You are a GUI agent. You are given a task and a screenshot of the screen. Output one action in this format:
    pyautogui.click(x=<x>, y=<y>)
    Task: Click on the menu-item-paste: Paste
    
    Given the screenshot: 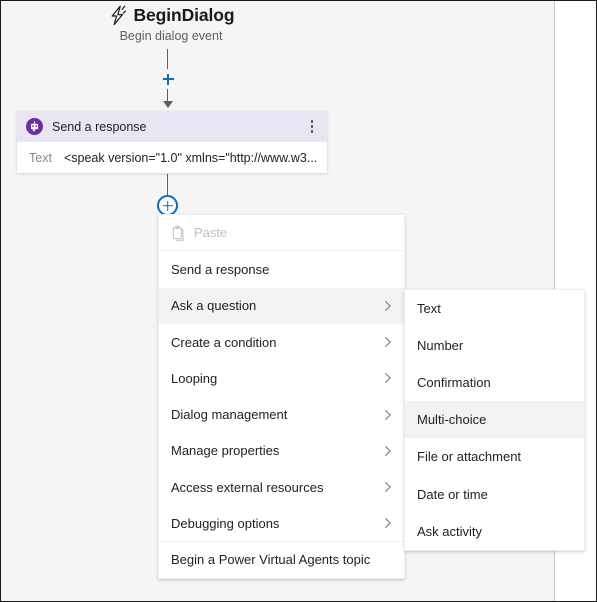 What is the action you would take?
    pyautogui.click(x=281, y=233)
    